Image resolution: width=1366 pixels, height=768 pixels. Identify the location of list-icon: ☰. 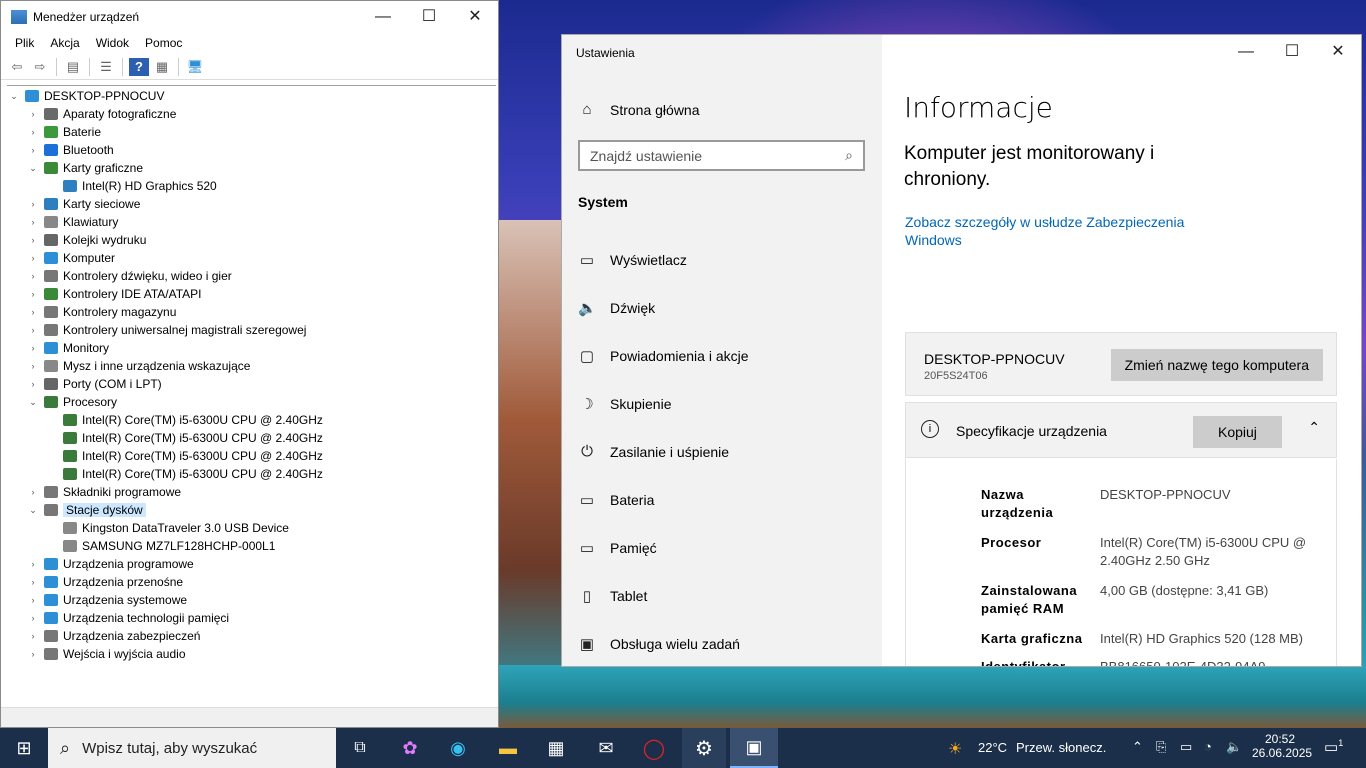
(106, 67).